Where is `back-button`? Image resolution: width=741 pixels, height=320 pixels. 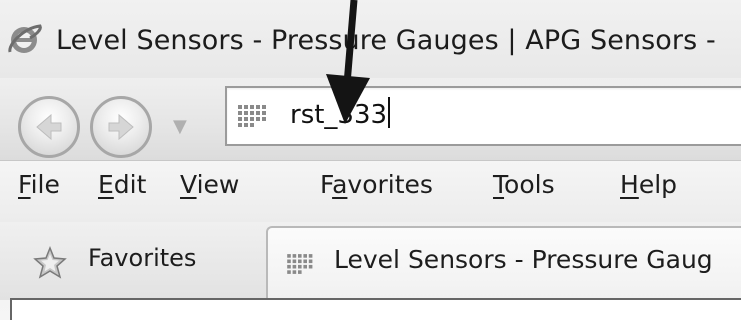 back-button is located at coordinates (49, 127).